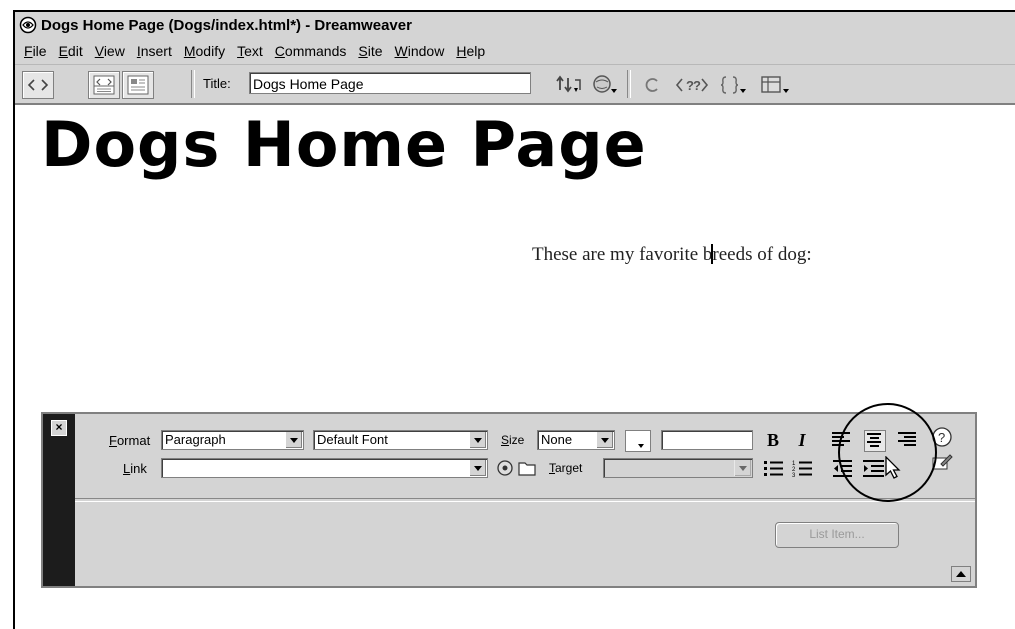 This screenshot has width=1015, height=629. Describe the element at coordinates (324, 468) in the screenshot. I see `link-input` at that location.